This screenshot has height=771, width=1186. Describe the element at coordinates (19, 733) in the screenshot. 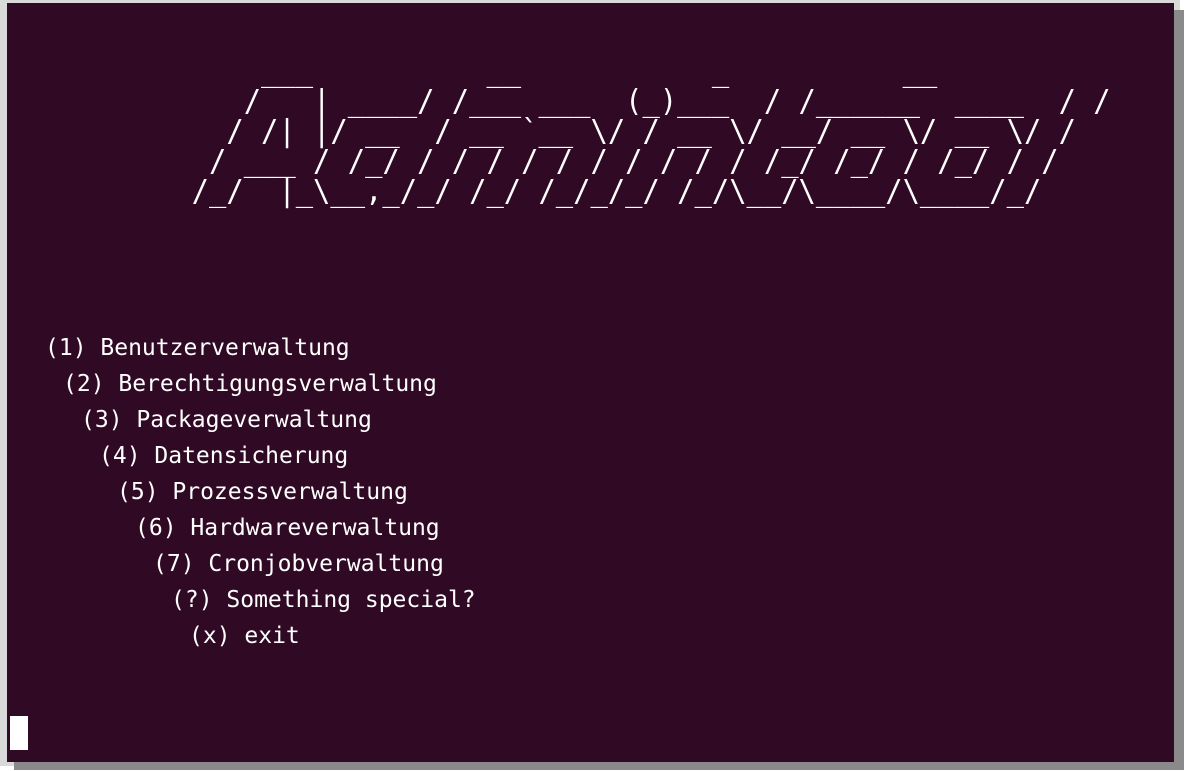

I see `terminal-cursor` at that location.